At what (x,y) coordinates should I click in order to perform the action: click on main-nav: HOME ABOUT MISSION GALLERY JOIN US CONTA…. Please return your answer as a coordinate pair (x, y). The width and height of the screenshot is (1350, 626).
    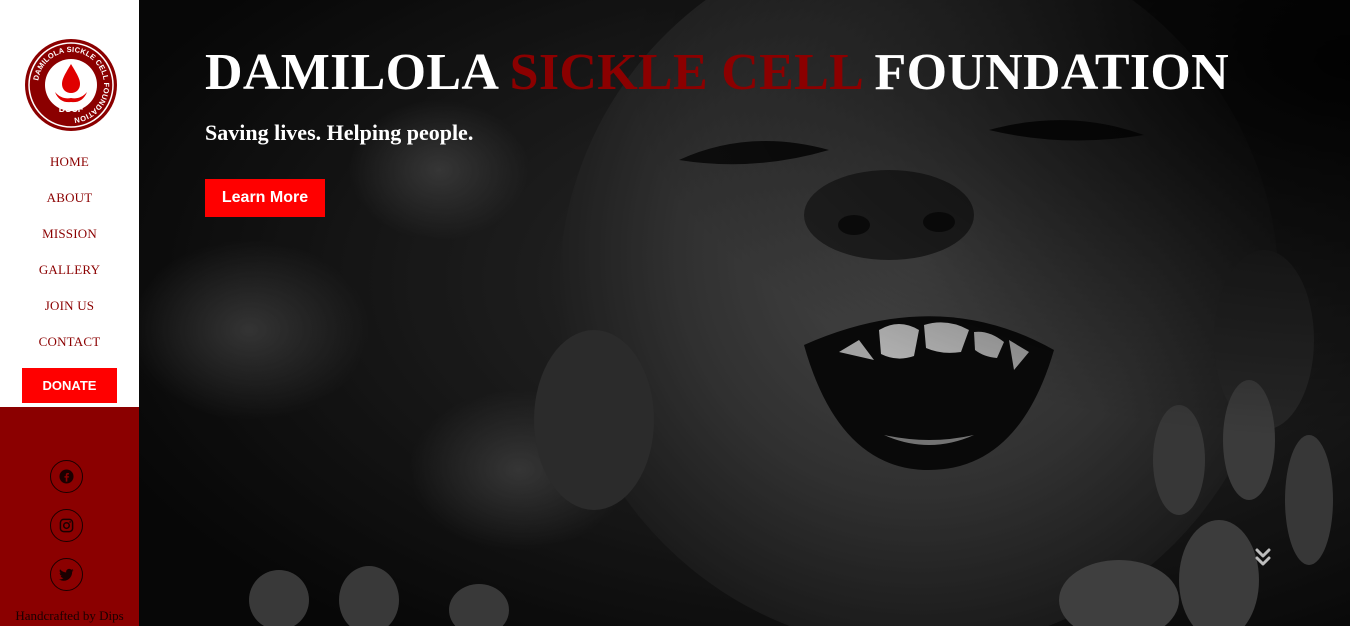
    Looking at the image, I should click on (69, 277).